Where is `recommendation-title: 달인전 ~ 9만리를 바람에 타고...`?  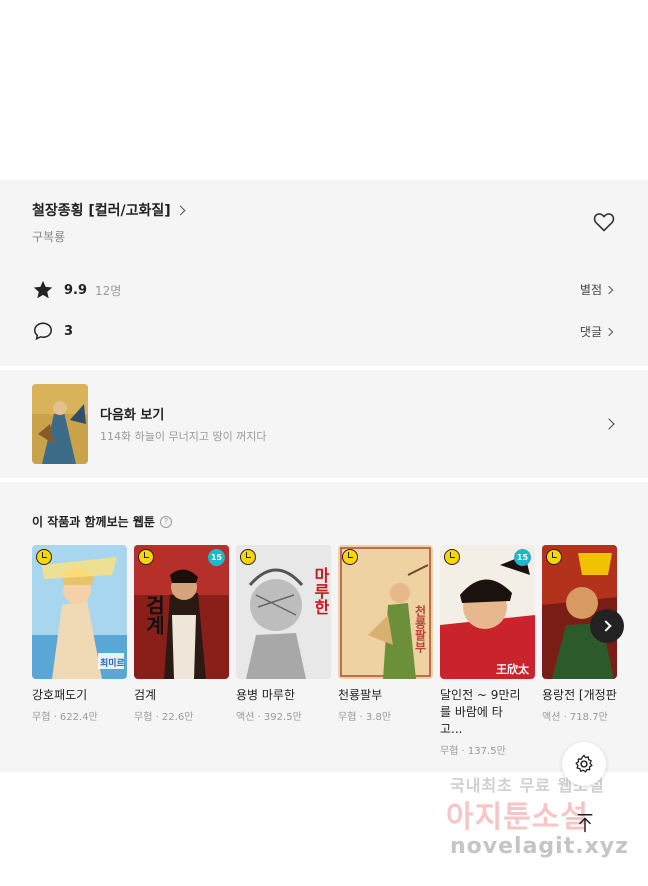 recommendation-title: 달인전 ~ 9만리를 바람에 타고... is located at coordinates (480, 712).